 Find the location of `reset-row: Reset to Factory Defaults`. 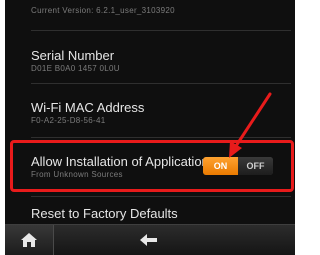

reset-row: Reset to Factory Defaults is located at coordinates (150, 211).